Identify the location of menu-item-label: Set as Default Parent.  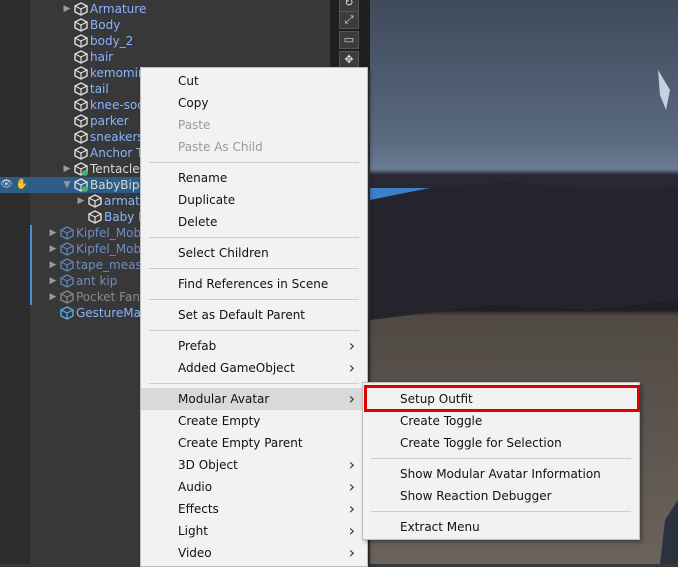
(242, 315).